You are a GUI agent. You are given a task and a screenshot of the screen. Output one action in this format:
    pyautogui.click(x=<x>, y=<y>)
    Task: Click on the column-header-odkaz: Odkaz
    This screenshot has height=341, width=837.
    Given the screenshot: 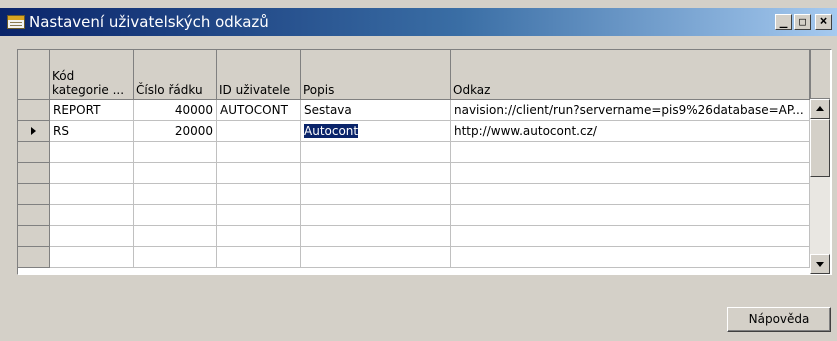 What is the action you would take?
    pyautogui.click(x=630, y=75)
    